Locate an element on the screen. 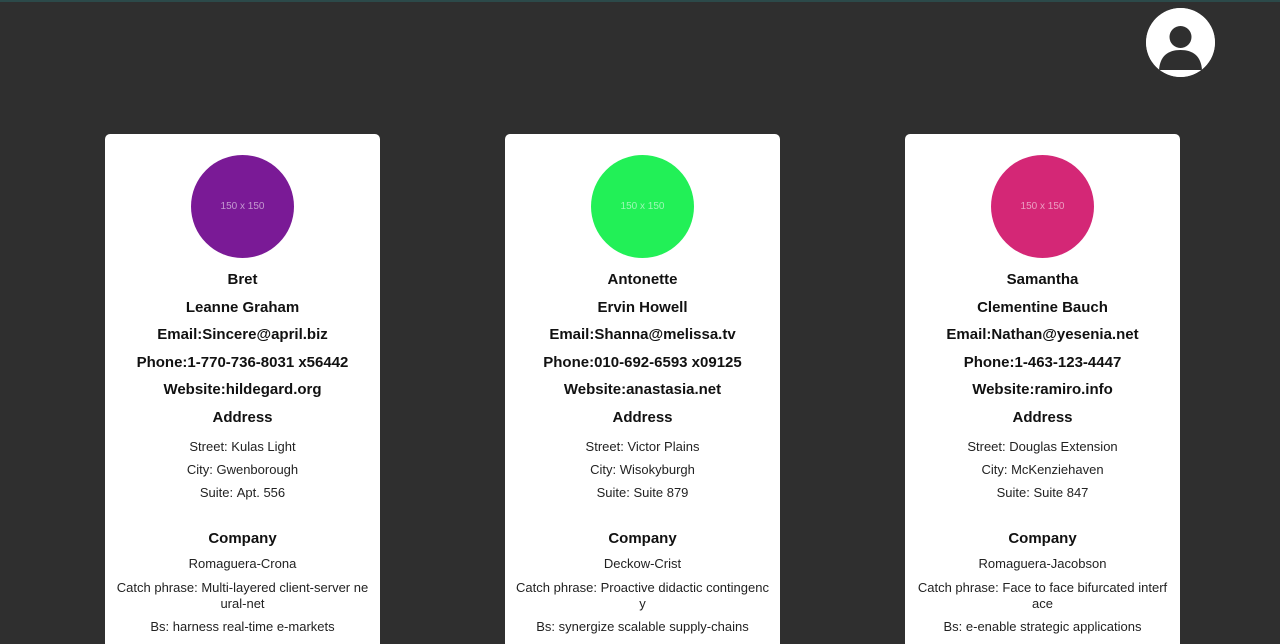 This screenshot has height=644, width=1280. phone-line: Phone: 1-463-123-4447 is located at coordinates (1042, 362).